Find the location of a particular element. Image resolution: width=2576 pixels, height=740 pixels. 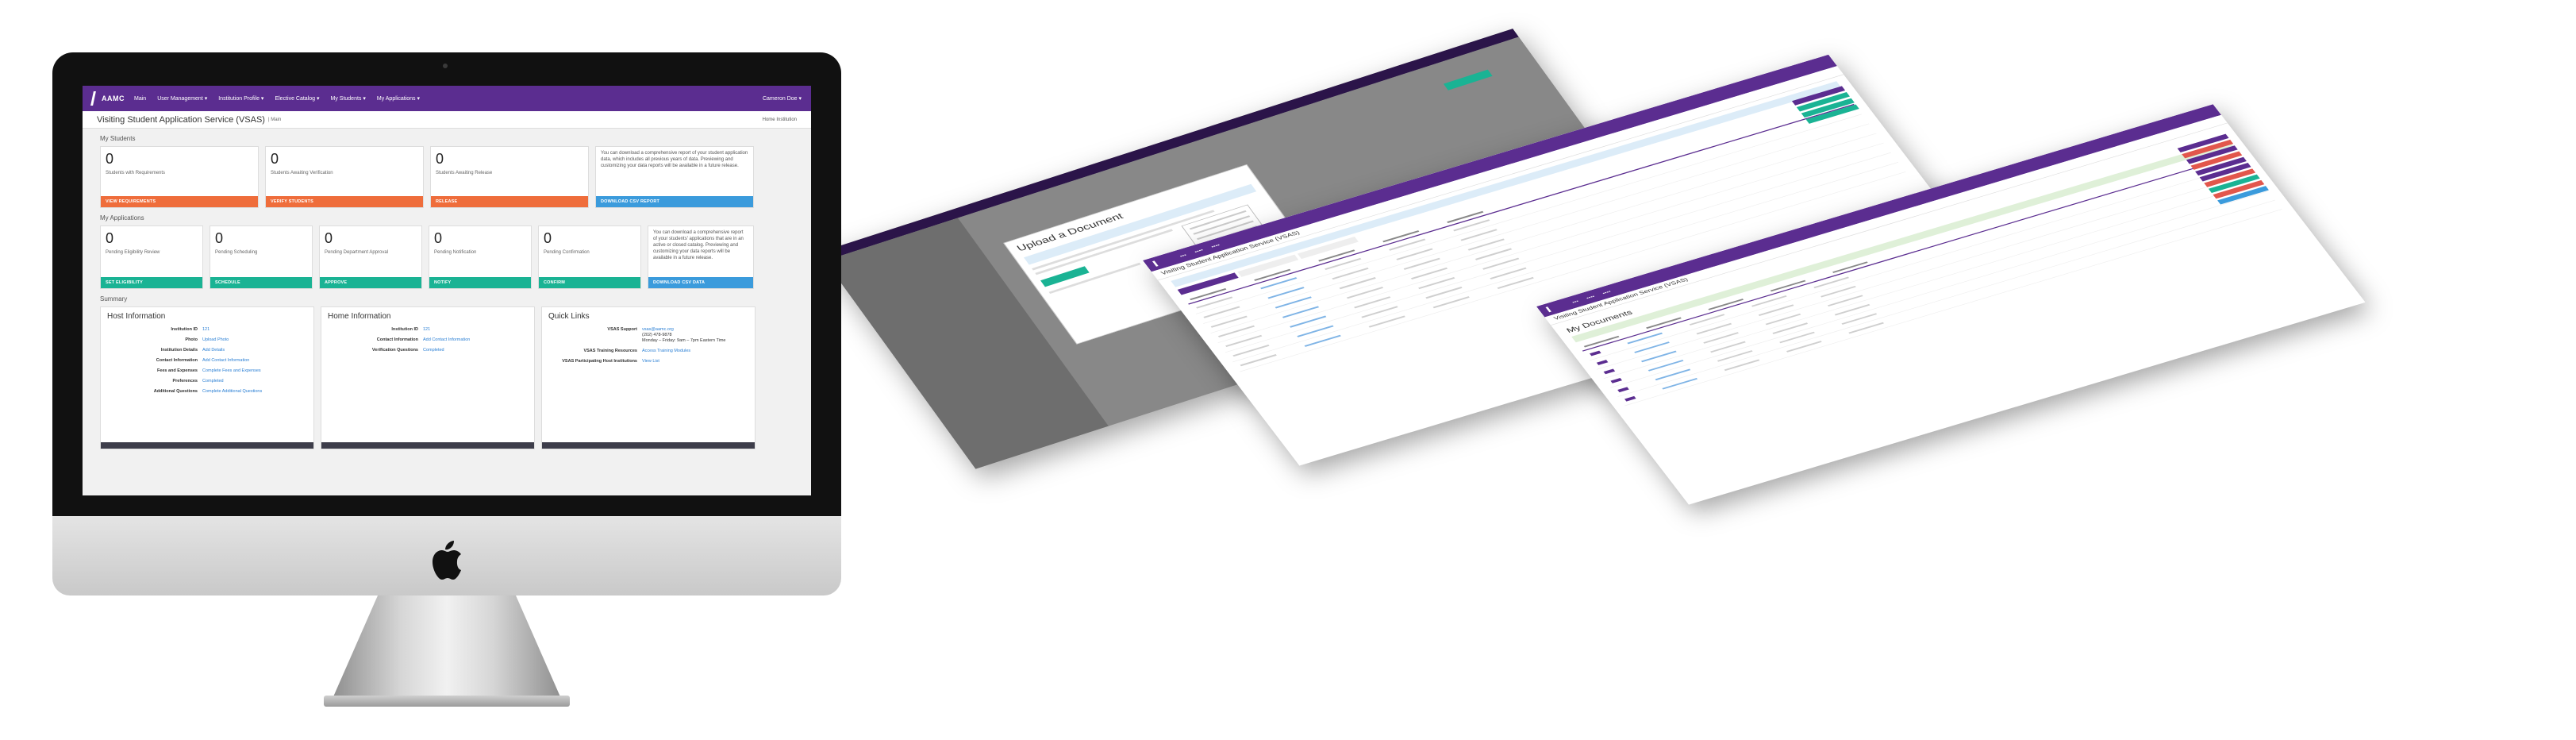

training-modules-link: Access Training Modules is located at coordinates (666, 351).